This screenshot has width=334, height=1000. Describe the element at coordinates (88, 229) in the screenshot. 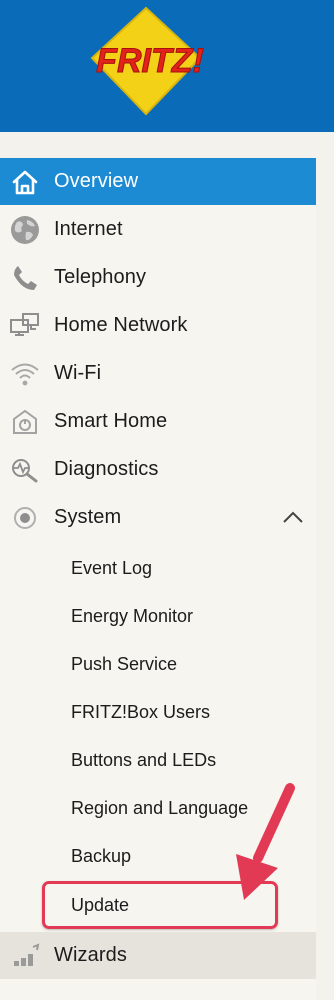

I see `nav-label-internet: Internet` at that location.